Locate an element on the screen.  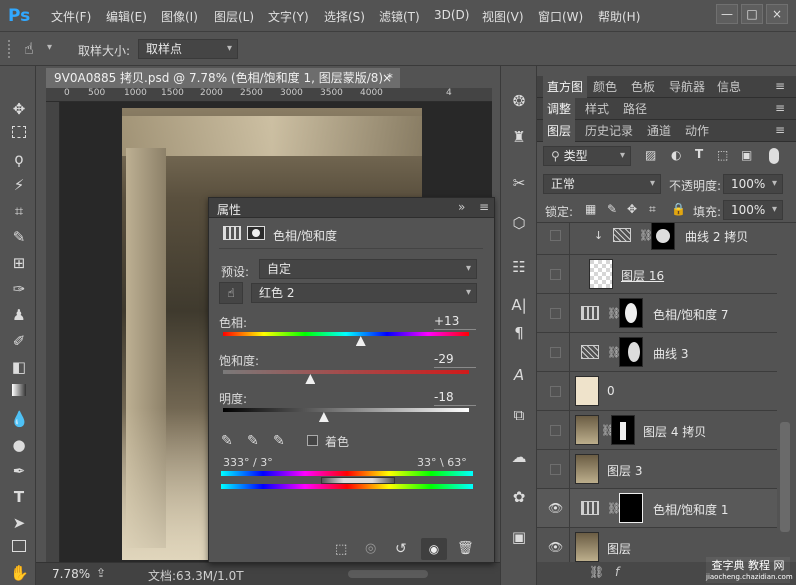
lightness-value-field: -18 is located at coordinates (455, 398).